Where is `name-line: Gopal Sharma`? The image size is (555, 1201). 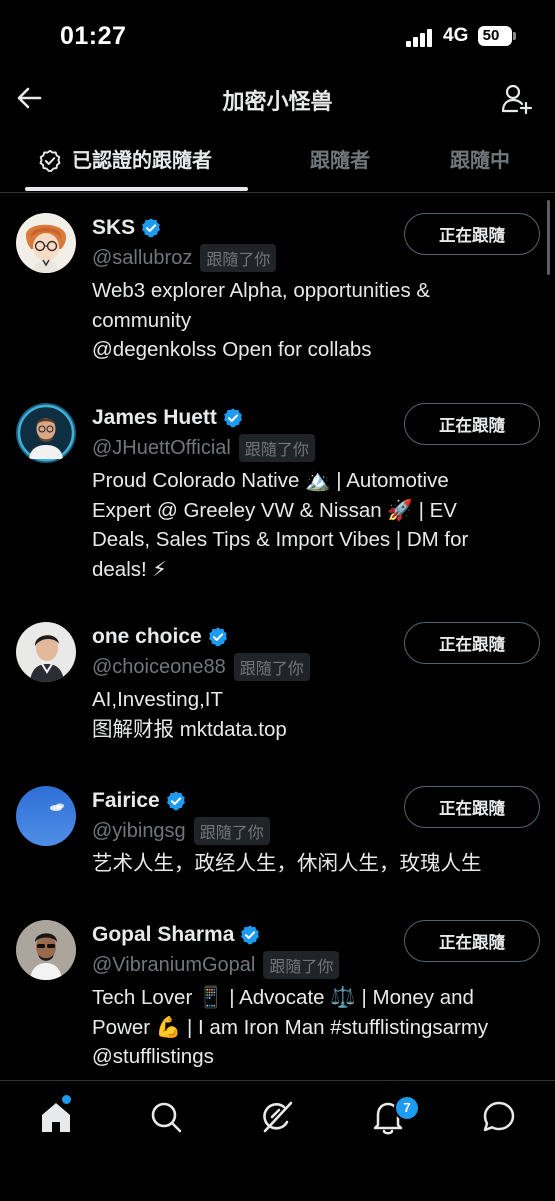 name-line: Gopal Sharma is located at coordinates (176, 935).